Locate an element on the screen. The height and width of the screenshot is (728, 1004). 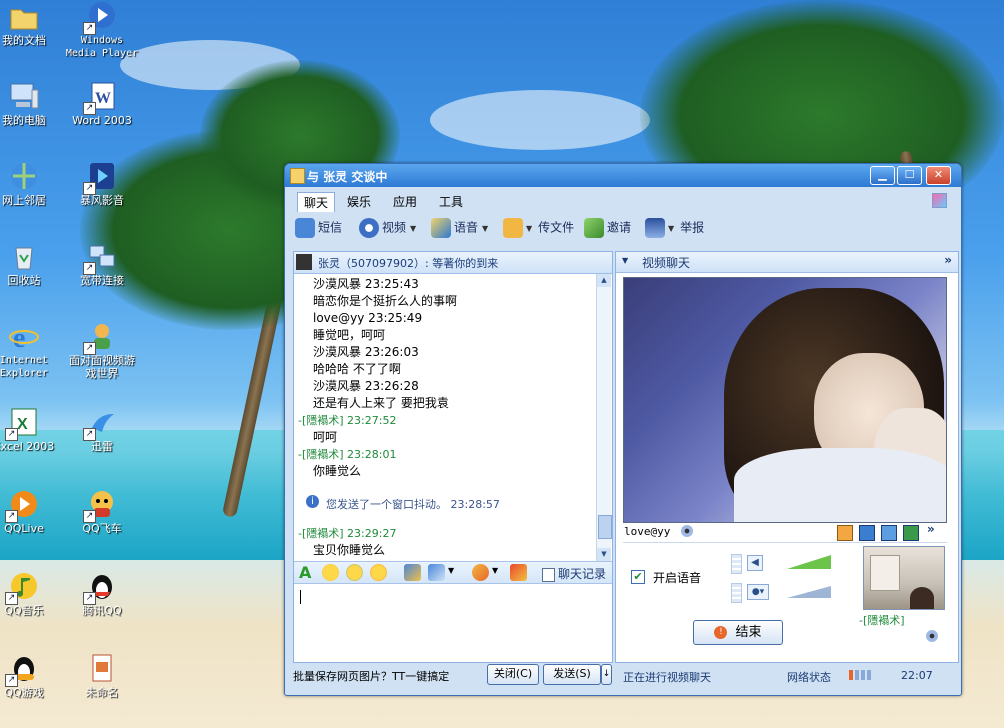
menu-entertainment: 娱乐 is located at coordinates (359, 201).